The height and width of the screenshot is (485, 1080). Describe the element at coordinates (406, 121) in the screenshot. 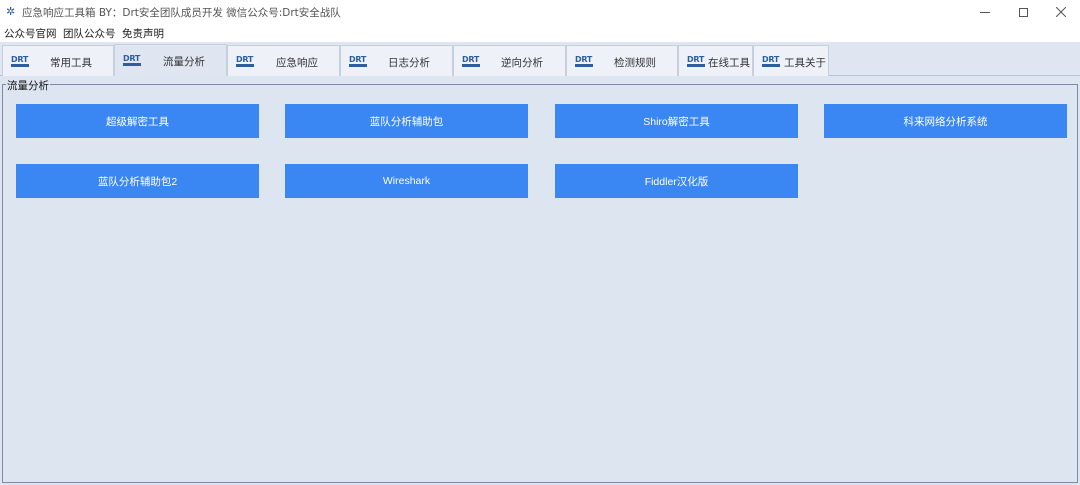

I see `blue-team-helper-button: 蓝队分析辅助包` at that location.